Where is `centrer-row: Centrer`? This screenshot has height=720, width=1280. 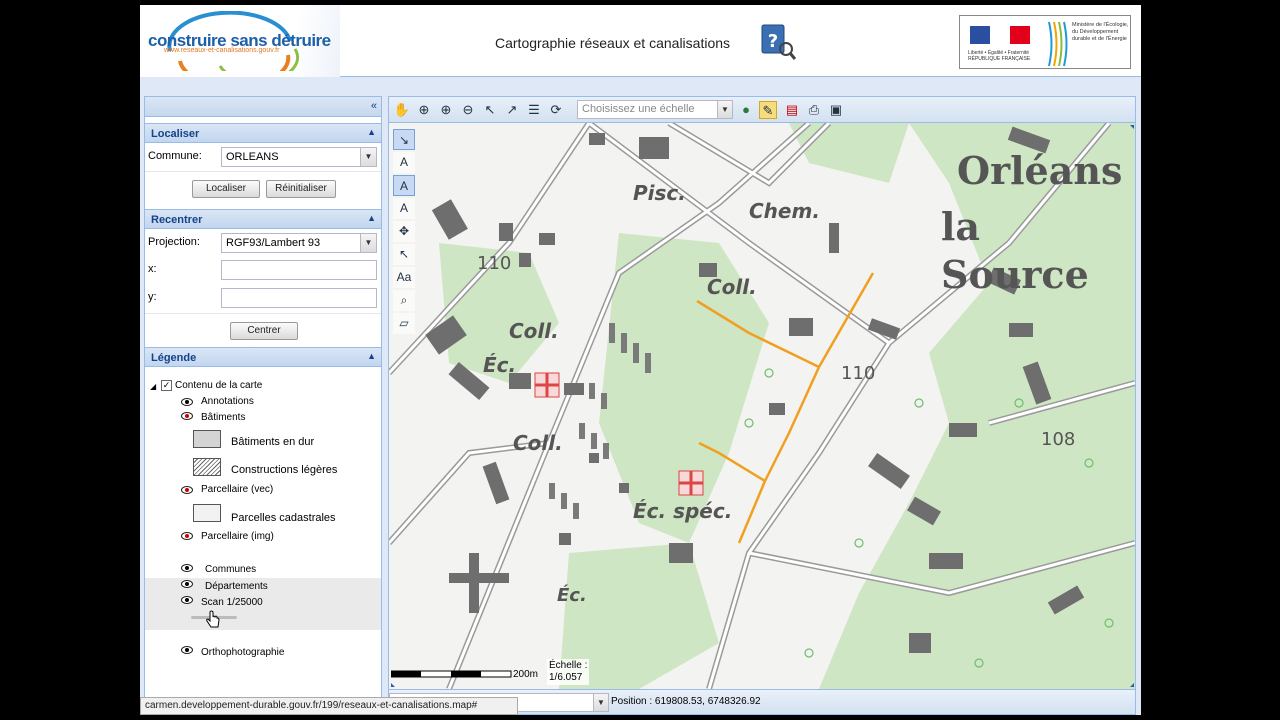 centrer-row: Centrer is located at coordinates (263, 330).